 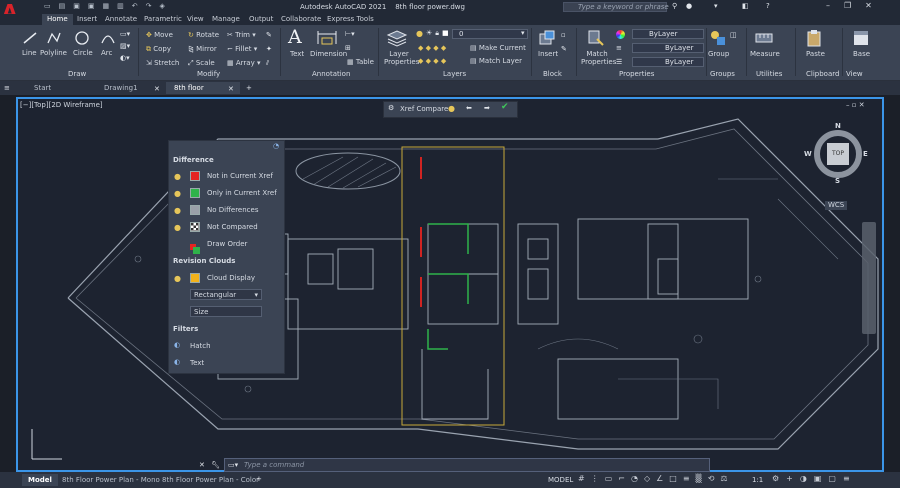 What do you see at coordinates (722, 74) in the screenshot?
I see `groups-panel-title: Groups` at bounding box center [722, 74].